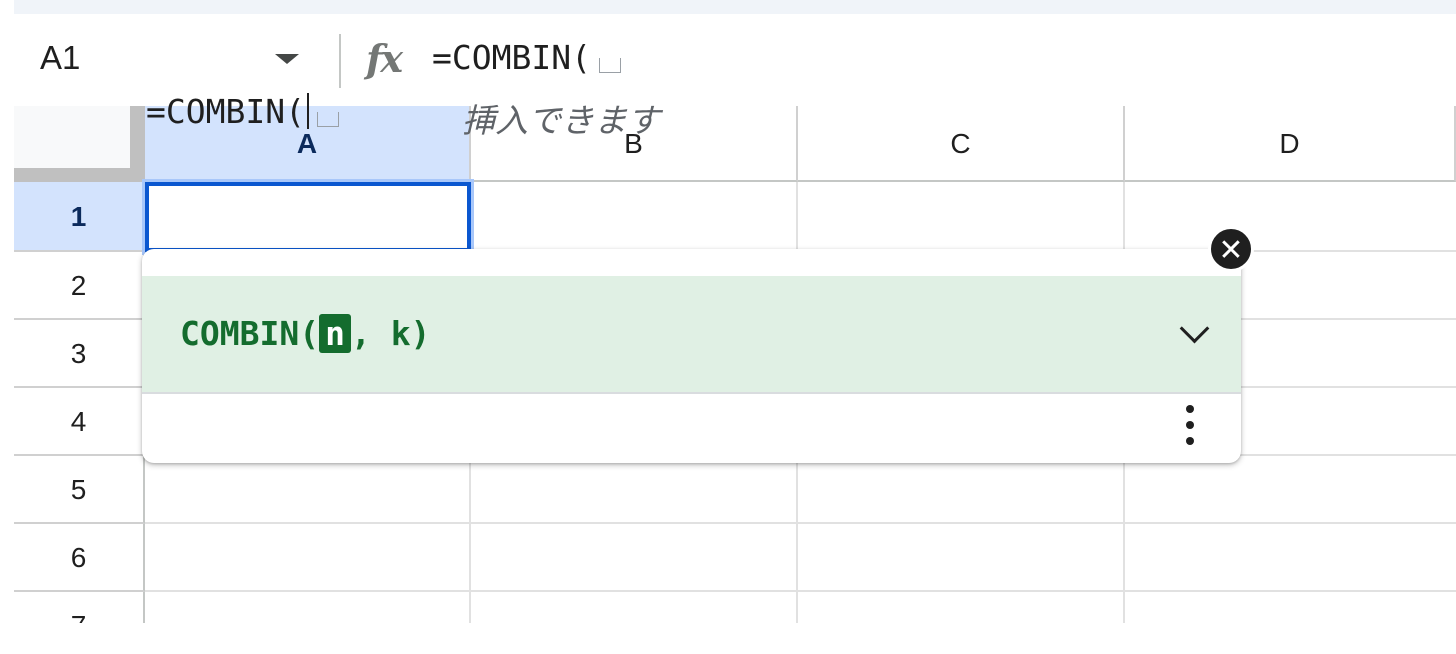  I want to click on function-signature-row: COMBIN(n, k), so click(691, 335).